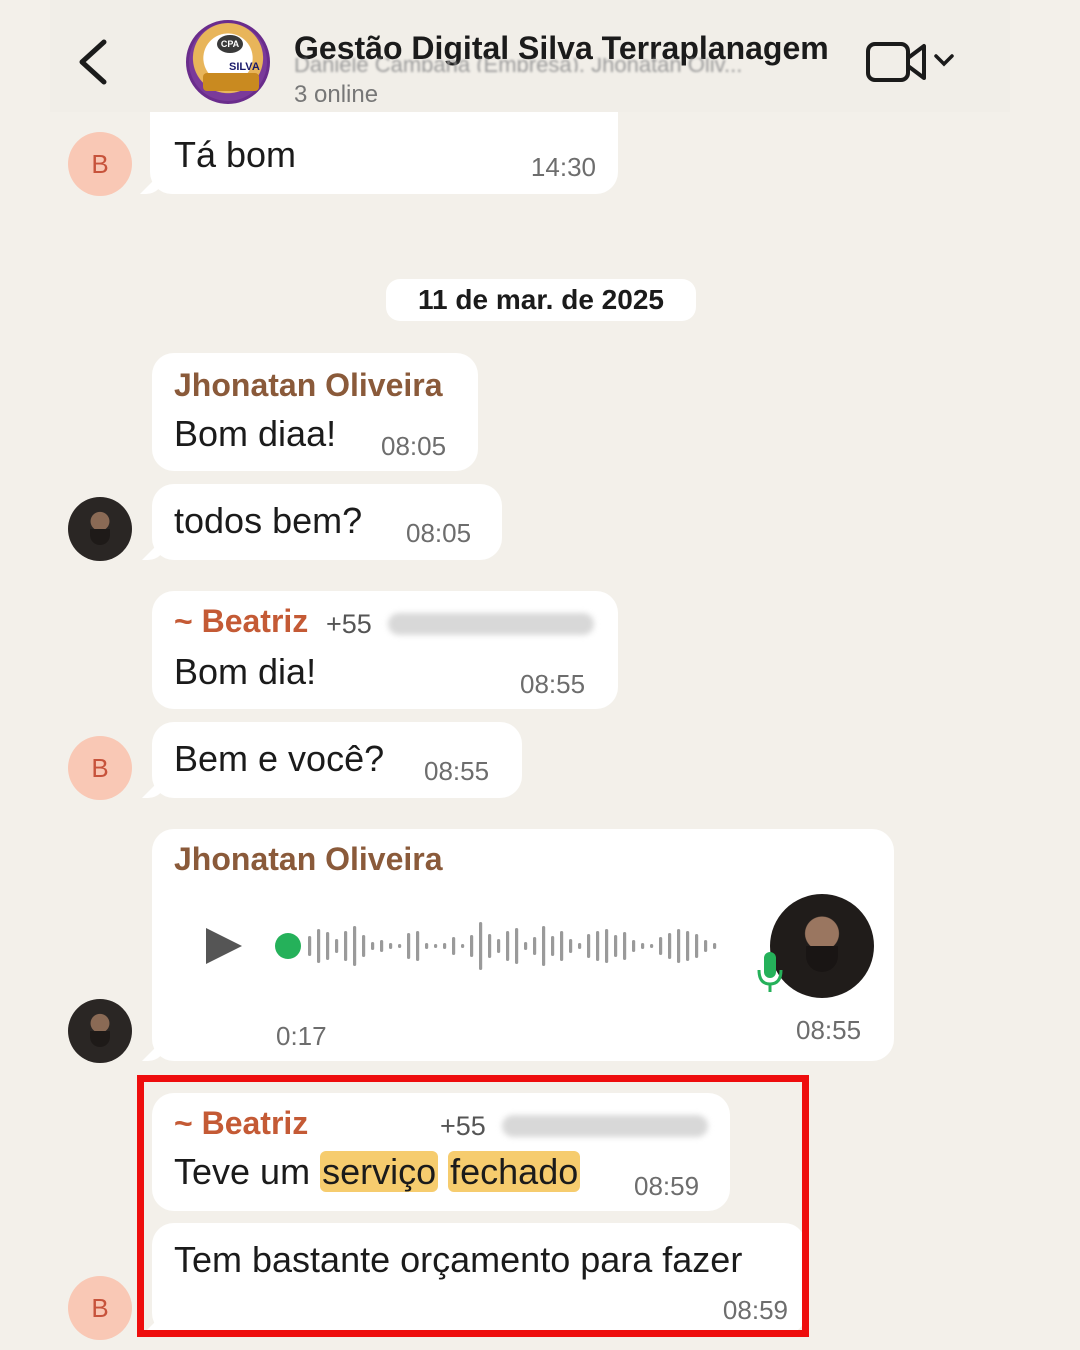  I want to click on online-count: 3 online, so click(336, 92).